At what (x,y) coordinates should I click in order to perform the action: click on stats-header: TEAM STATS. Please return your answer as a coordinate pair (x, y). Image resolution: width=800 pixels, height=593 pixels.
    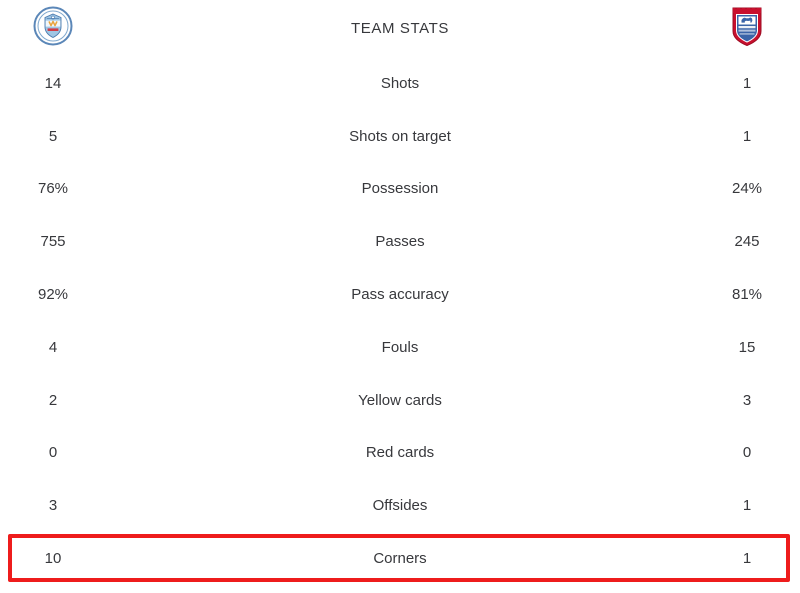
    Looking at the image, I should click on (400, 28).